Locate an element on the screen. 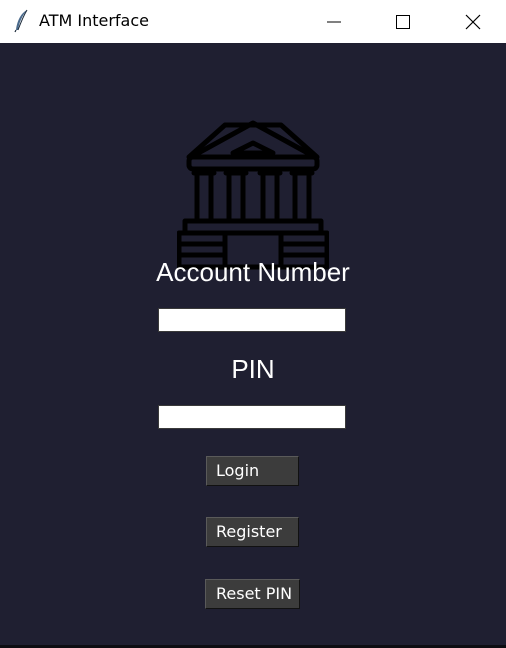 This screenshot has height=648, width=506. pin-input is located at coordinates (252, 417).